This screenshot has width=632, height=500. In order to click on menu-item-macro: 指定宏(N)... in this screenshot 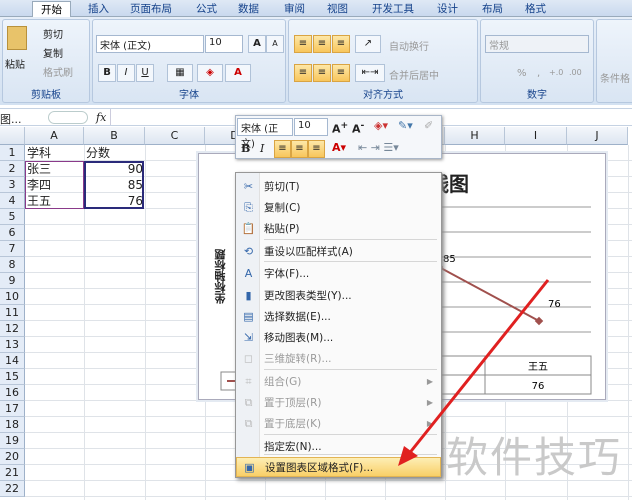, I will do `click(338, 447)`.